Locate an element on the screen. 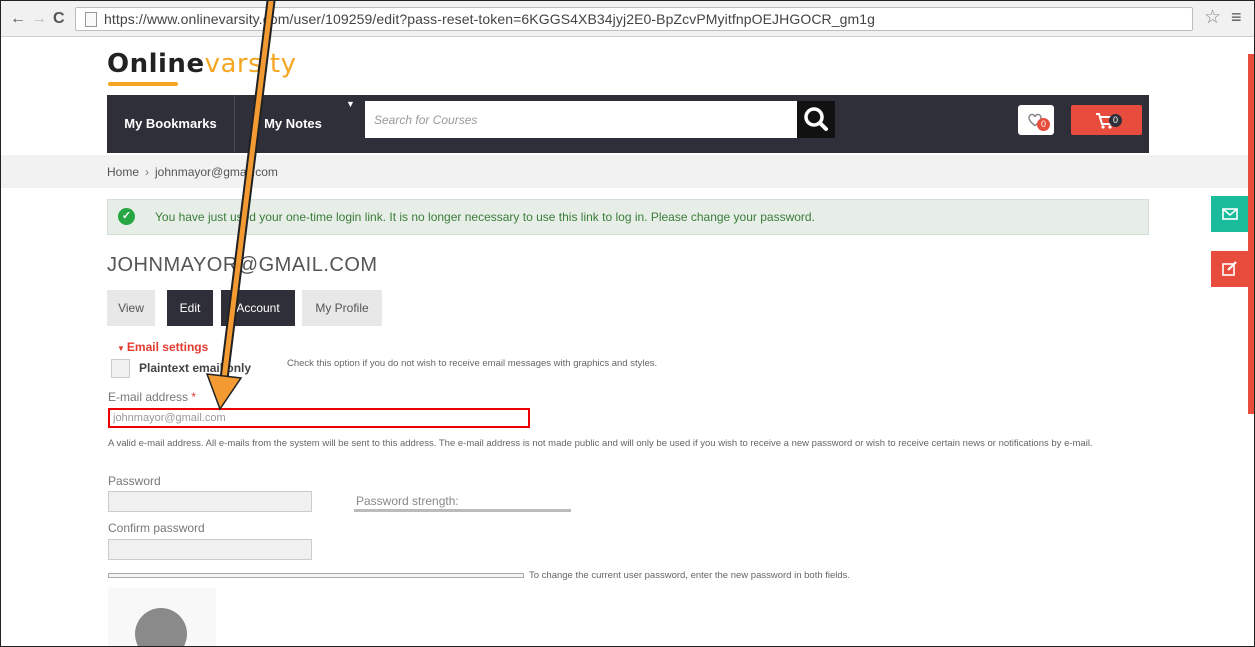 The image size is (1255, 647). required-marker: * is located at coordinates (194, 397).